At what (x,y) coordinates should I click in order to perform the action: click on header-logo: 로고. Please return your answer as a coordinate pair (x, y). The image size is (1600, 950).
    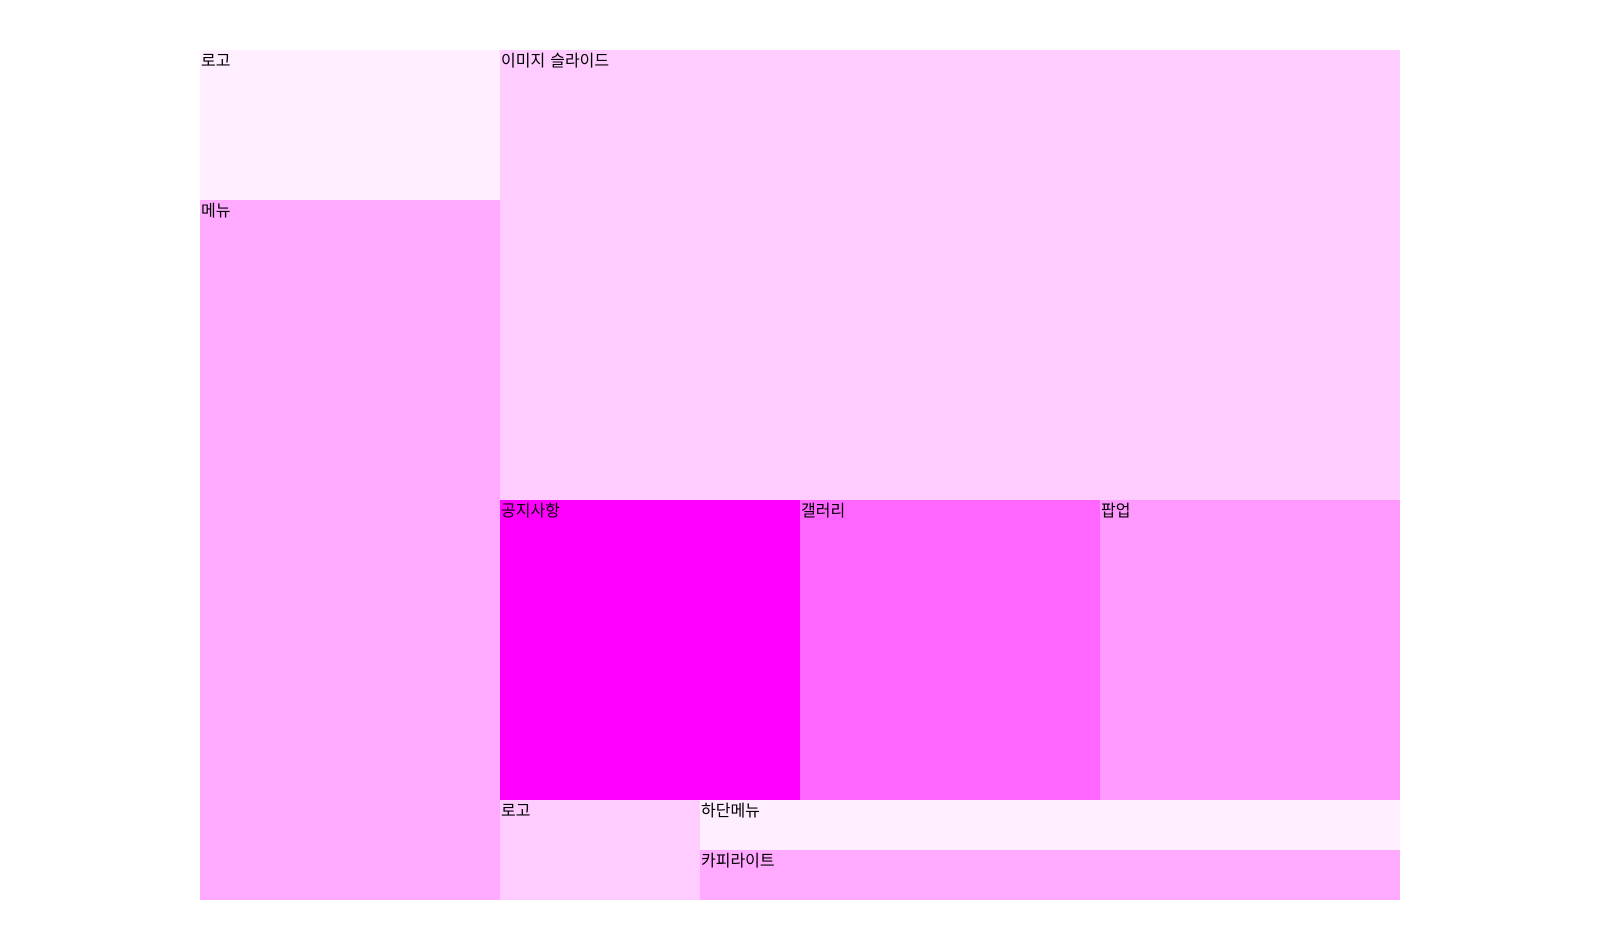
    Looking at the image, I should click on (350, 125).